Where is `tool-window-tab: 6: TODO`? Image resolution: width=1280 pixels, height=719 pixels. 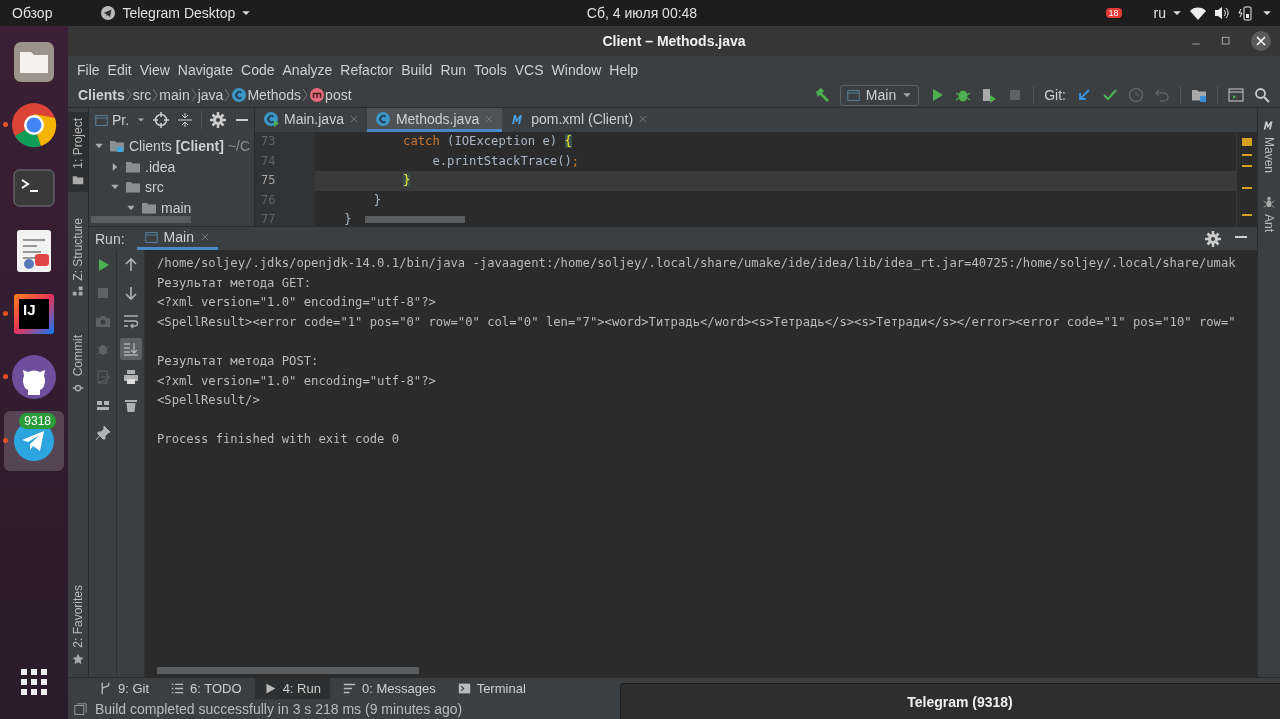
tool-window-tab: 6: TODO is located at coordinates (206, 688).